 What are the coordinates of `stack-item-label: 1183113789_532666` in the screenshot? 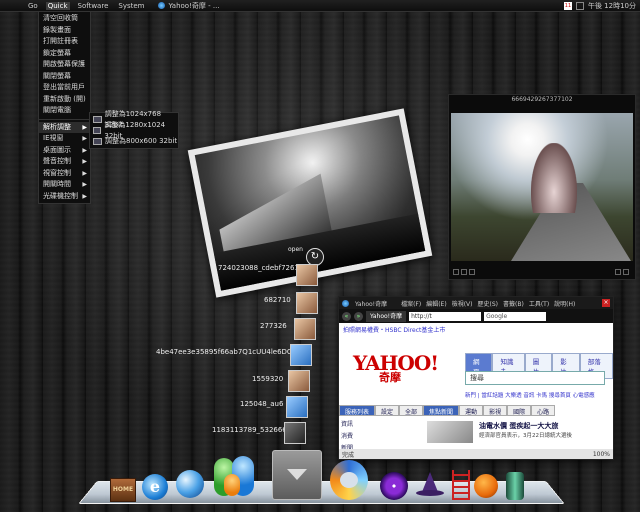 It's located at (249, 430).